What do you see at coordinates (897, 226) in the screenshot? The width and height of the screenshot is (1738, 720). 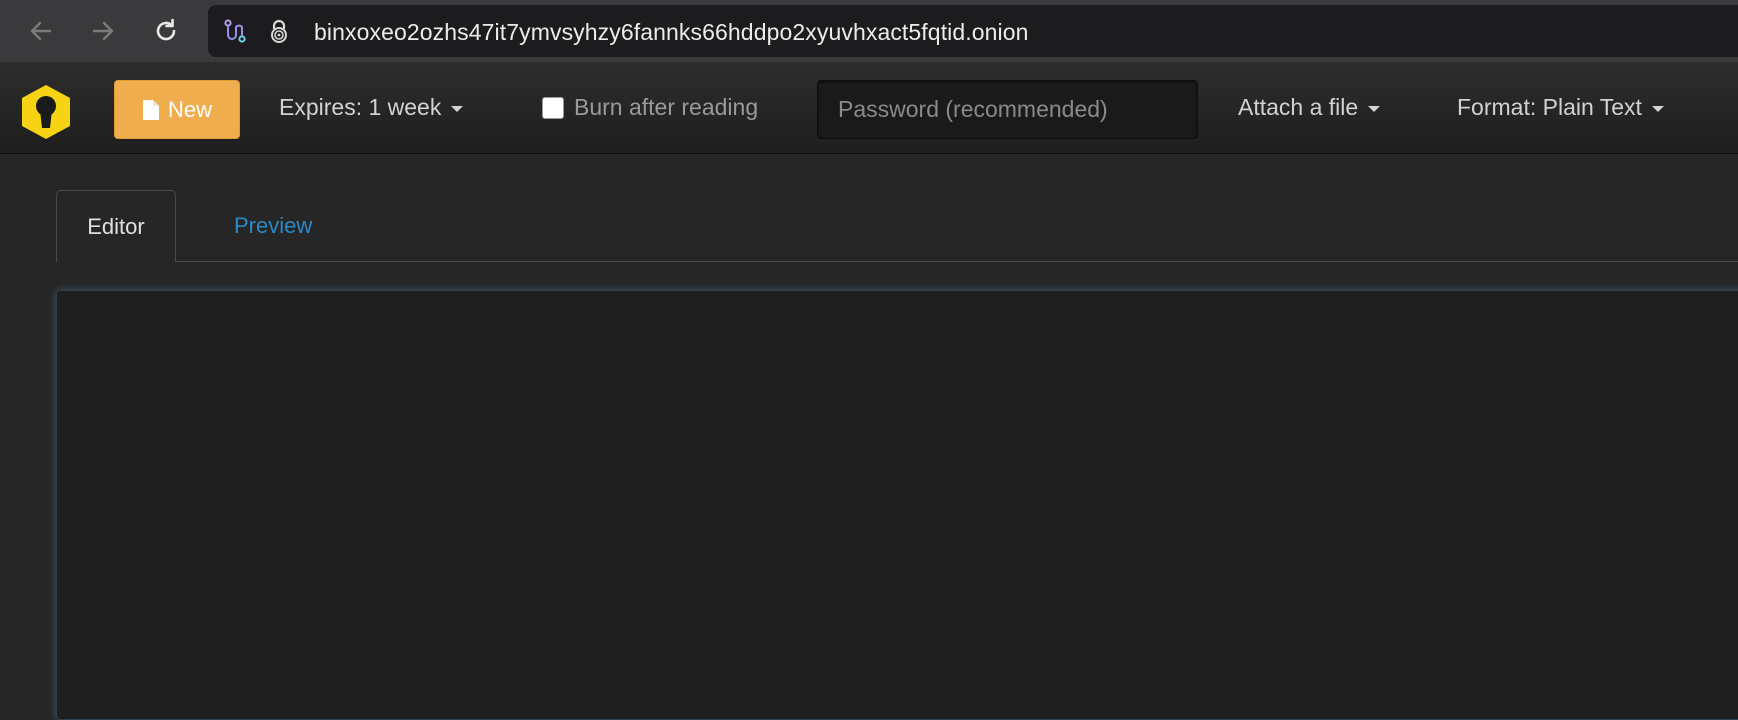 I see `editor-tabs: Editor Preview` at bounding box center [897, 226].